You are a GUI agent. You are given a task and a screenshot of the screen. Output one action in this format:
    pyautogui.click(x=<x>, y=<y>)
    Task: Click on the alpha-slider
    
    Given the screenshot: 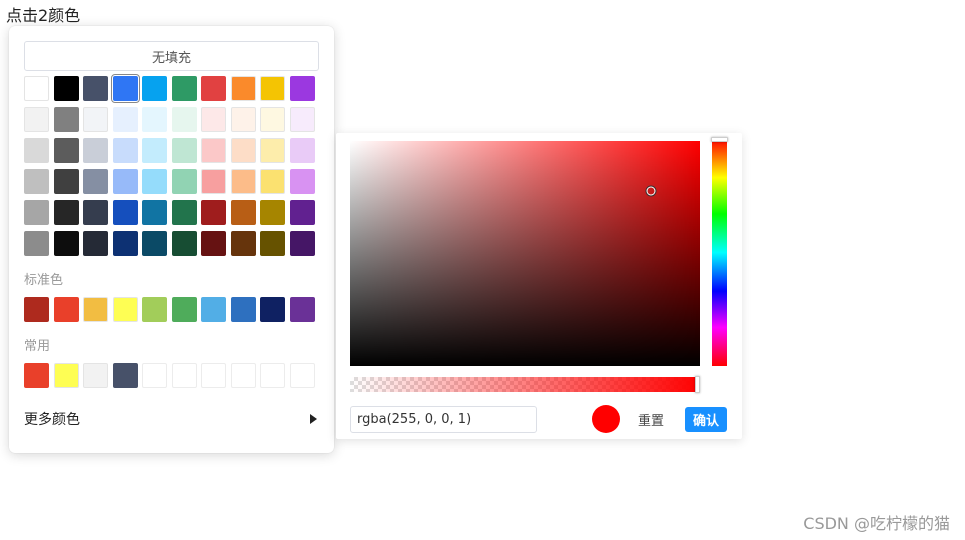 What is the action you would take?
    pyautogui.click(x=525, y=384)
    